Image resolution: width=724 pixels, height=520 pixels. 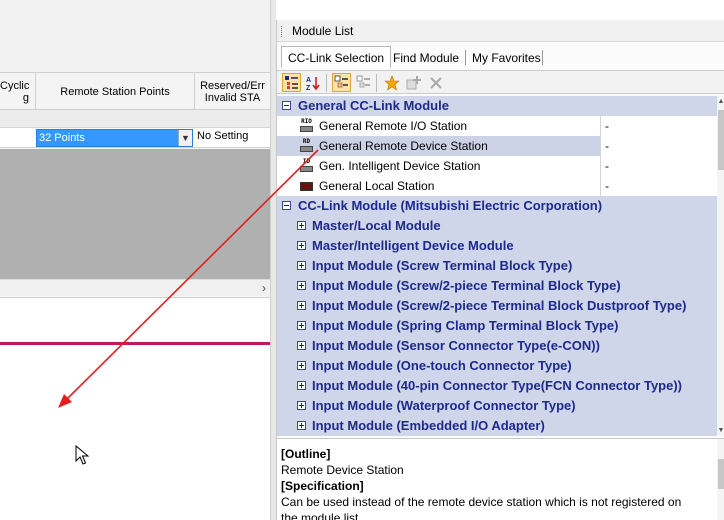 I want to click on grid-empty-area, so click(x=135, y=214).